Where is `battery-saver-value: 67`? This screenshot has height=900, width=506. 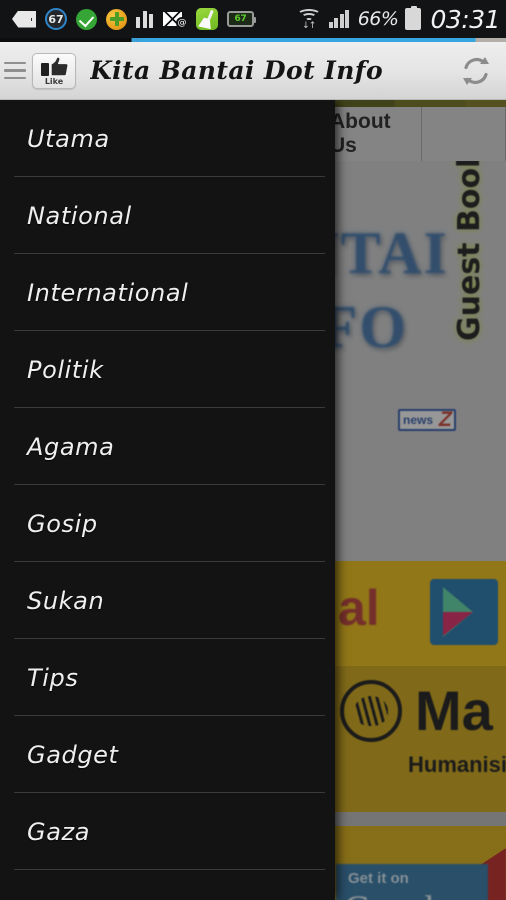 battery-saver-value: 67 is located at coordinates (240, 19).